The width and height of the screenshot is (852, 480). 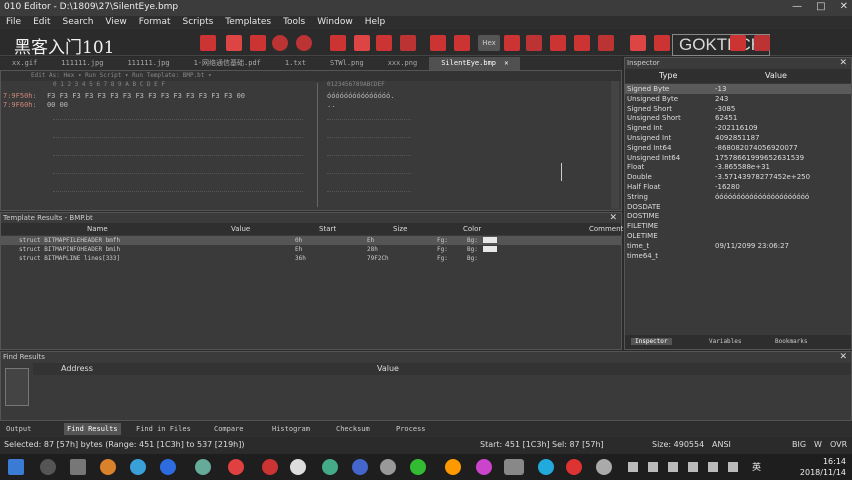 What do you see at coordinates (489, 43) in the screenshot?
I see `hex-icon: Hex` at bounding box center [489, 43].